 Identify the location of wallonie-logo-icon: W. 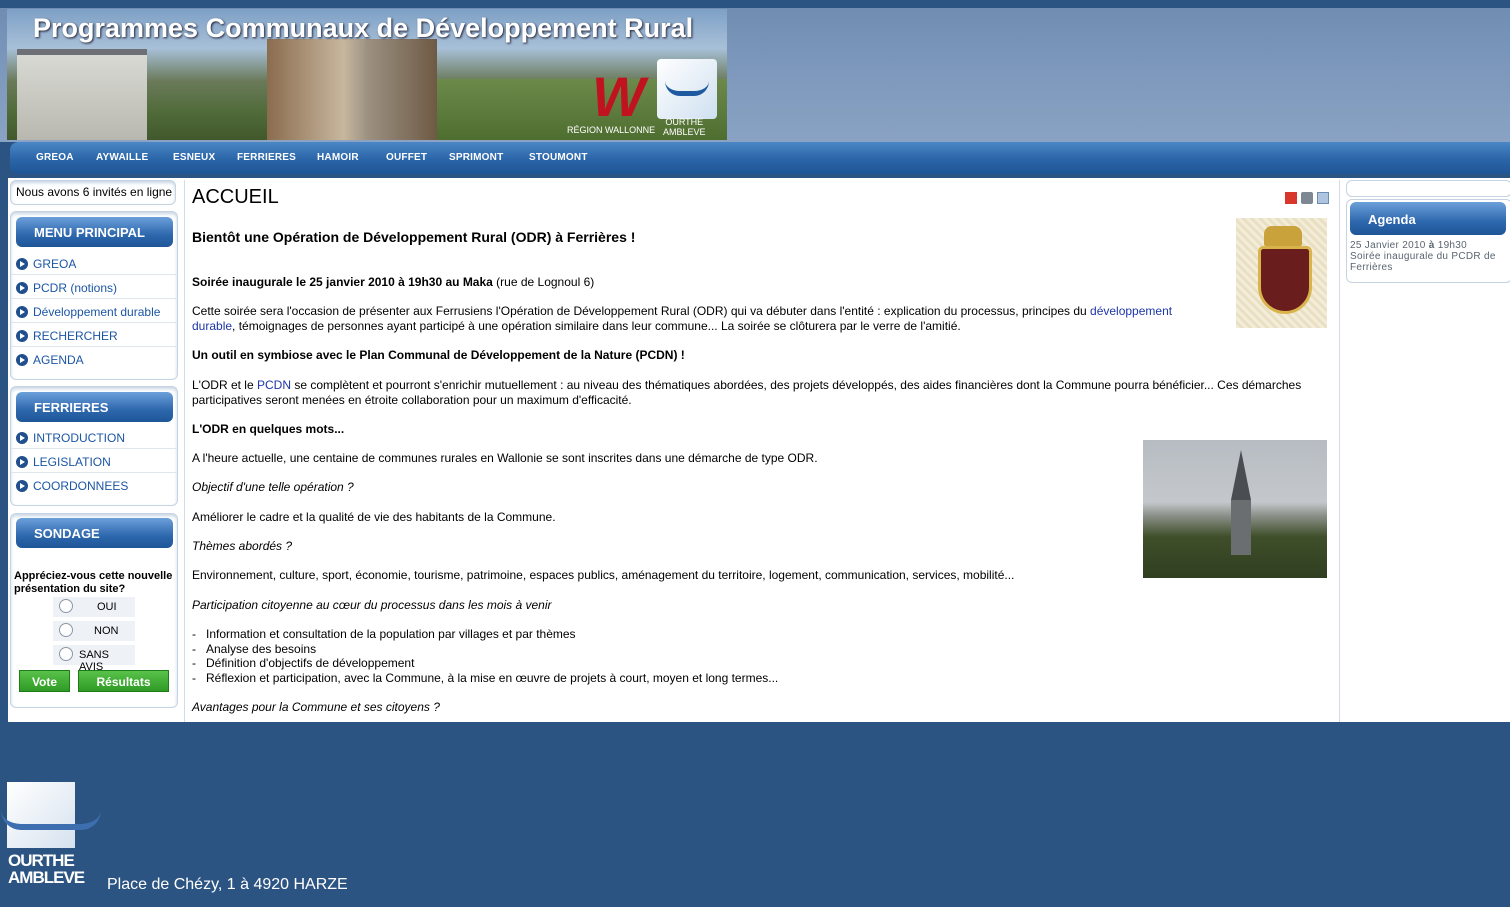
(618, 96).